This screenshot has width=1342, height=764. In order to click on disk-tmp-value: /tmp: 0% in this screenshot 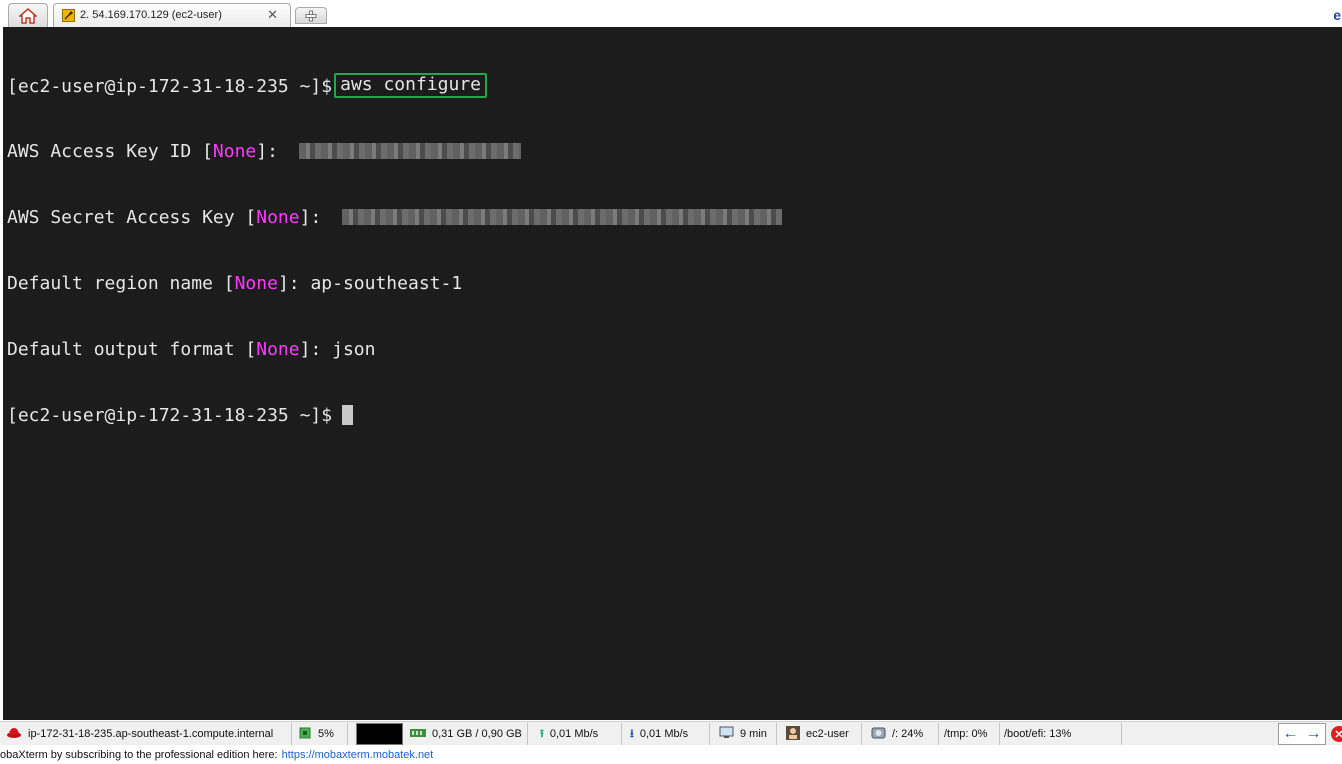, I will do `click(966, 734)`.